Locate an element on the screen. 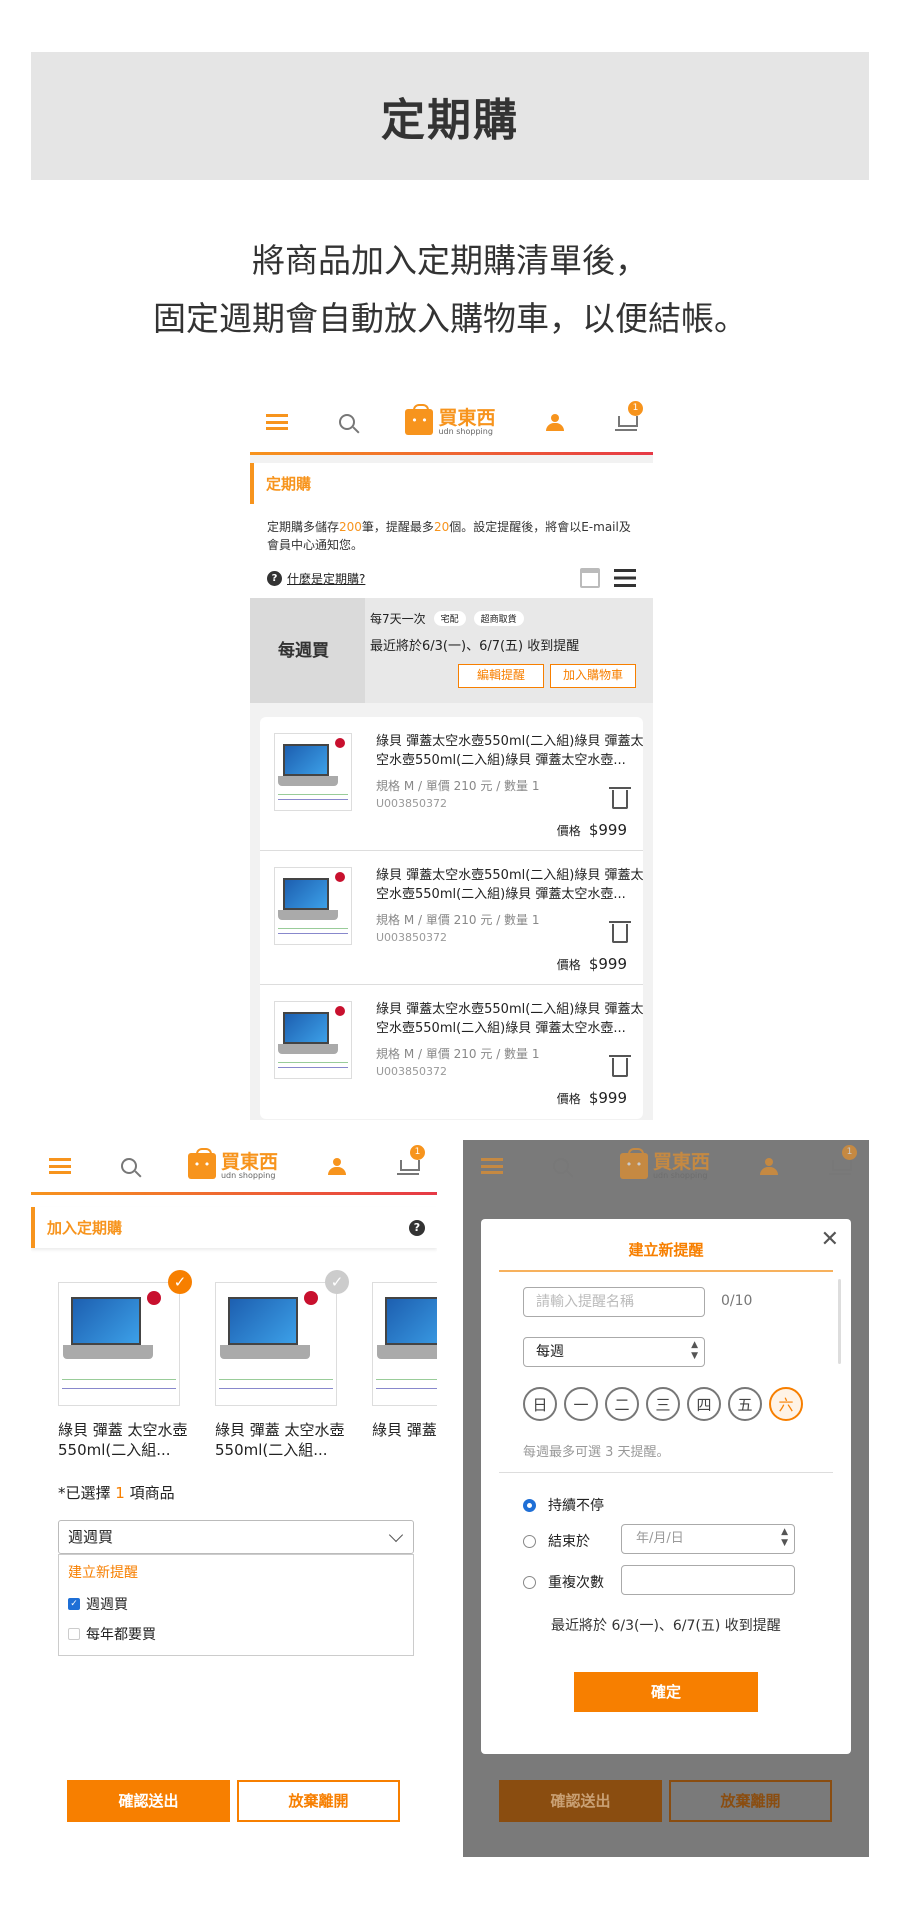  section-divider is located at coordinates (666, 1472).